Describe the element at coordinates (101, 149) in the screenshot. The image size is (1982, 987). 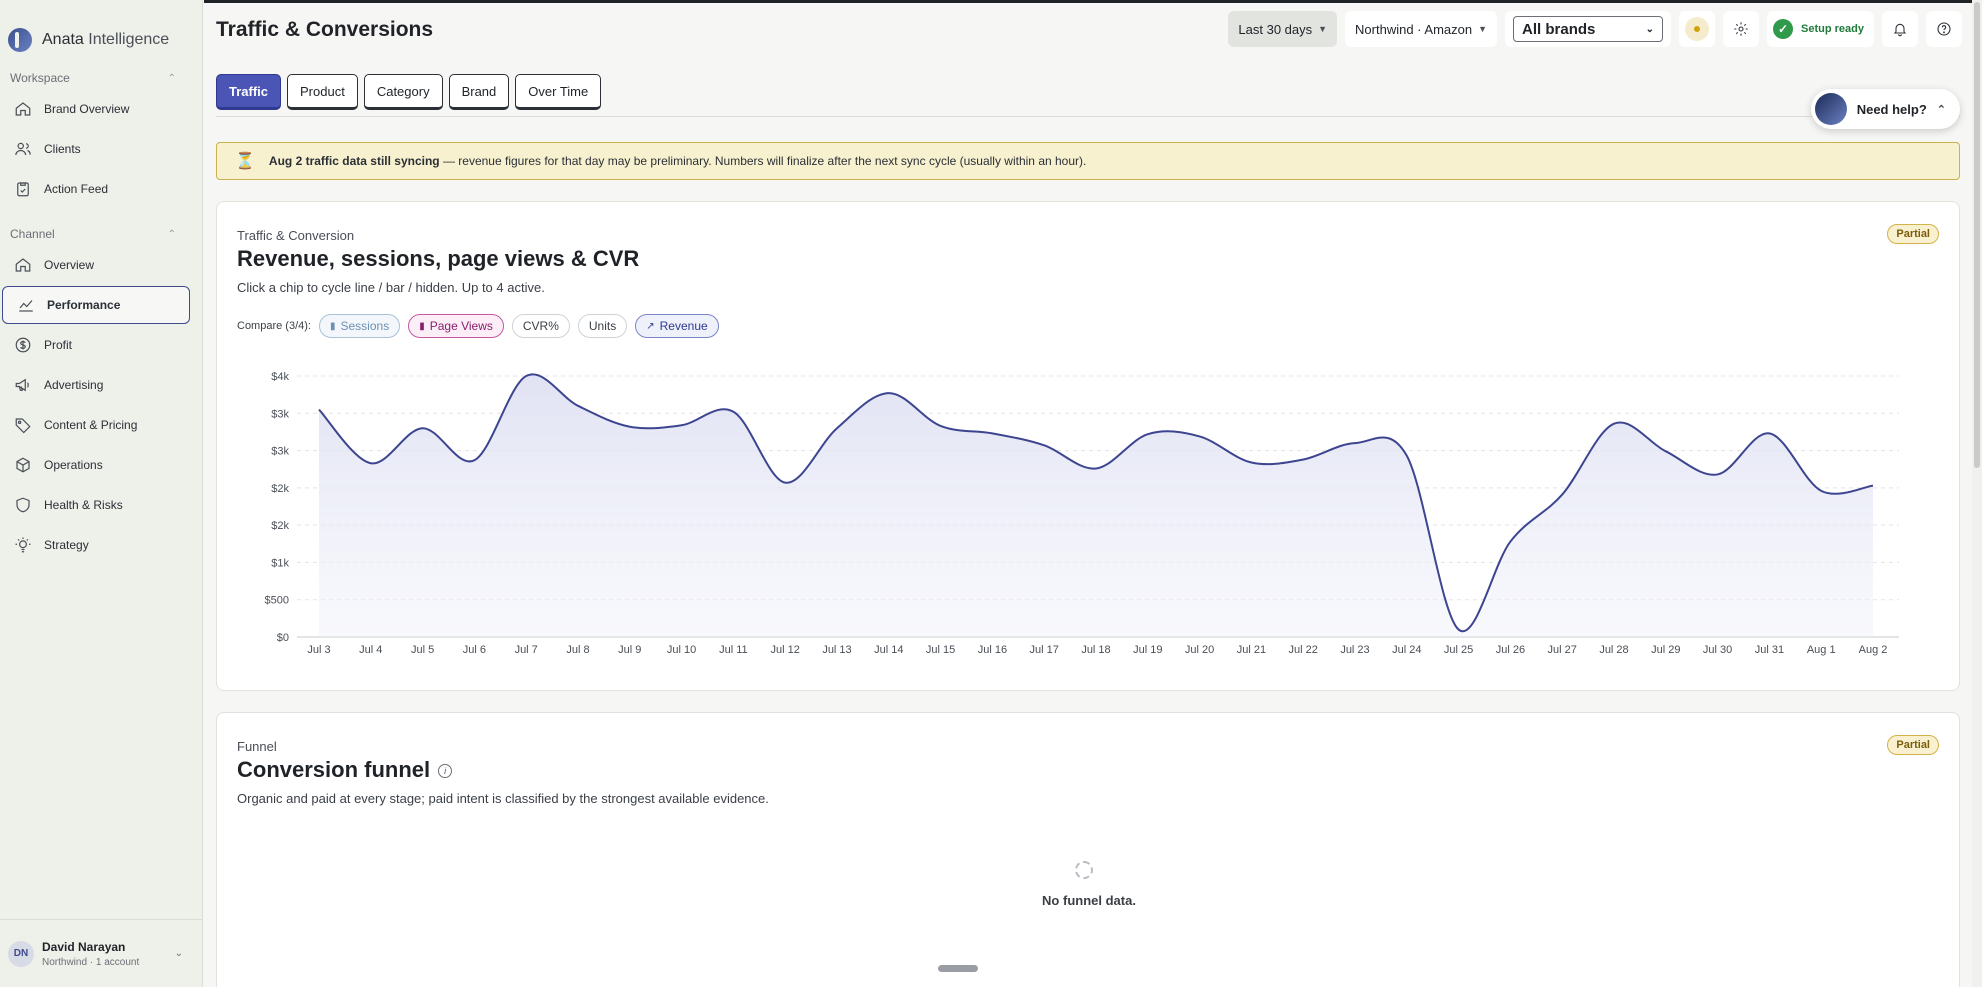
I see `sidebar-item-clients: Clients` at that location.